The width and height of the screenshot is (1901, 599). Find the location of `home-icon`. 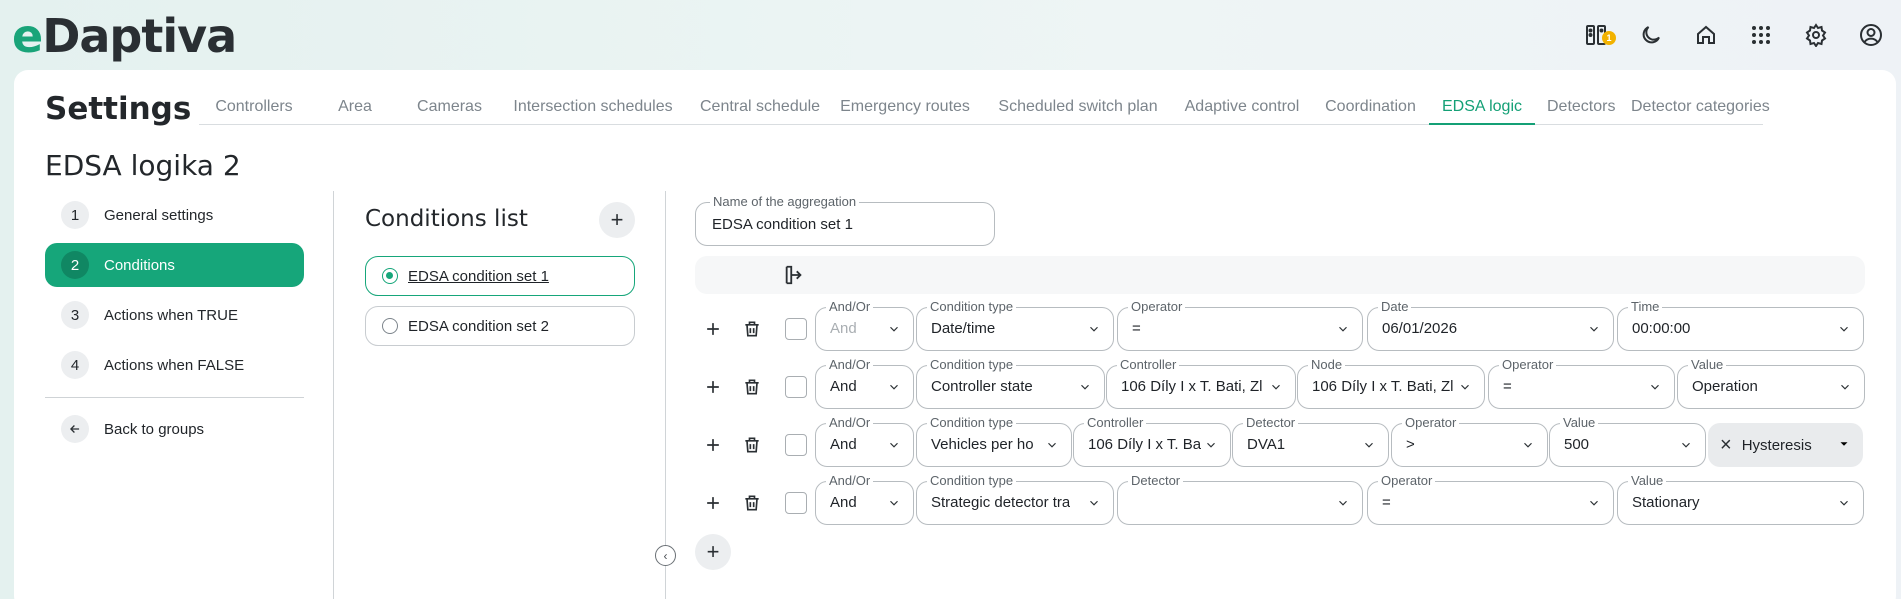

home-icon is located at coordinates (1706, 35).